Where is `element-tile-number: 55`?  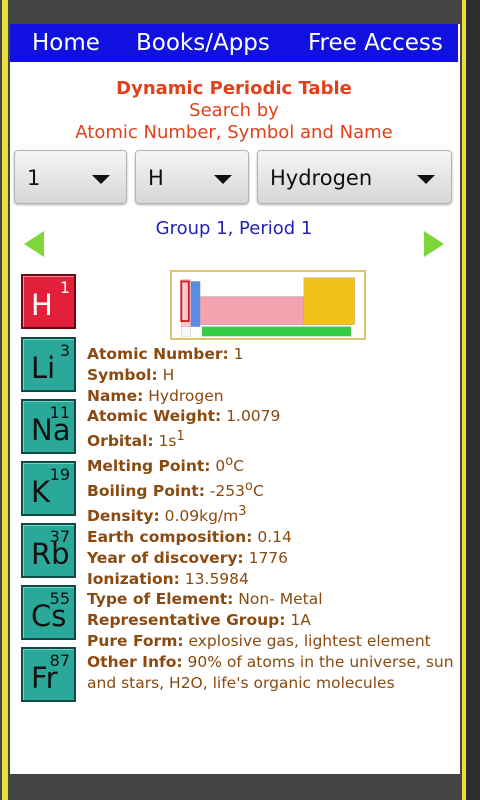
element-tile-number: 55 is located at coordinates (59, 598).